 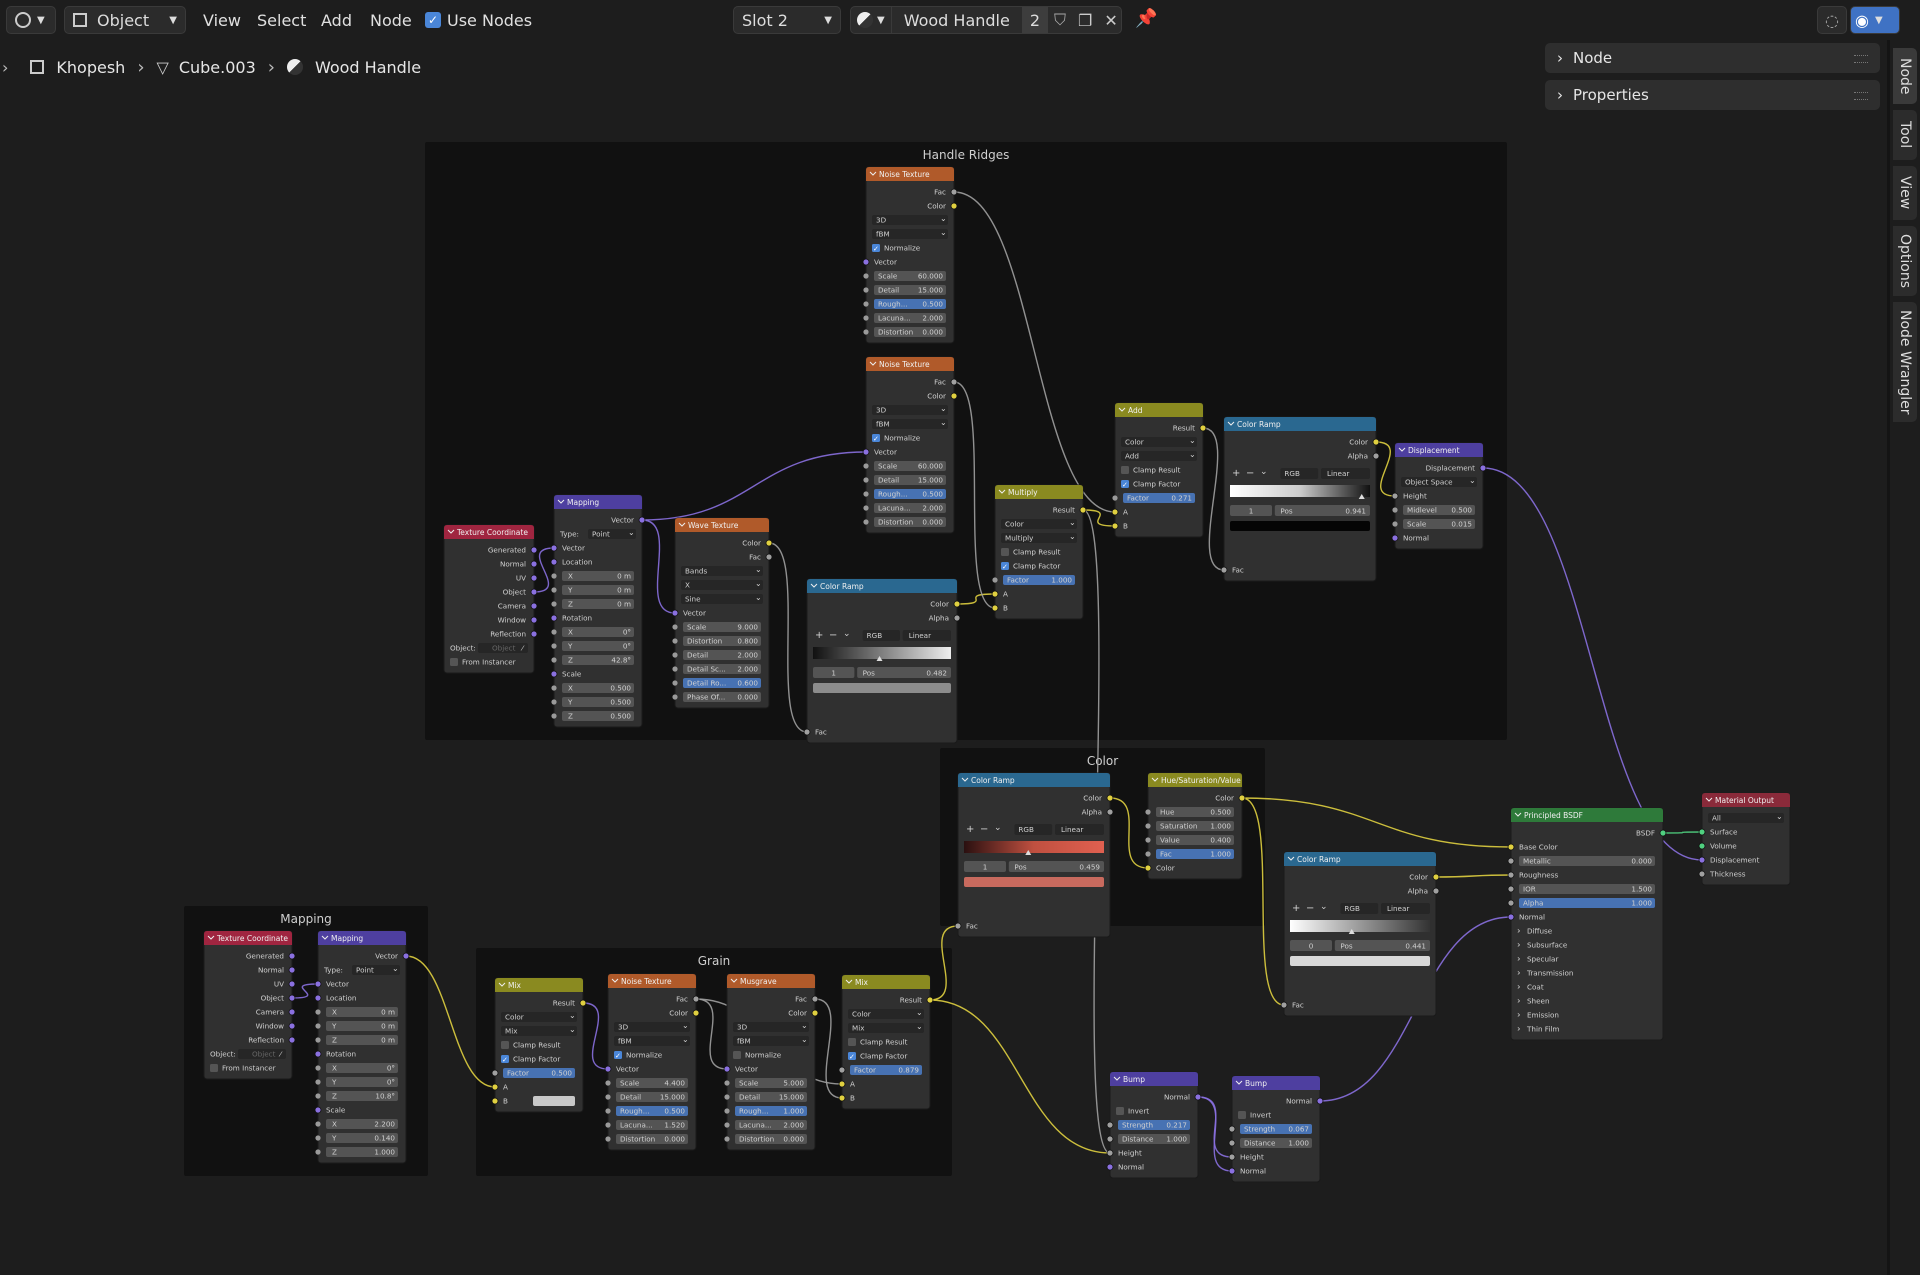 I want to click on menu-add: Add, so click(x=336, y=20).